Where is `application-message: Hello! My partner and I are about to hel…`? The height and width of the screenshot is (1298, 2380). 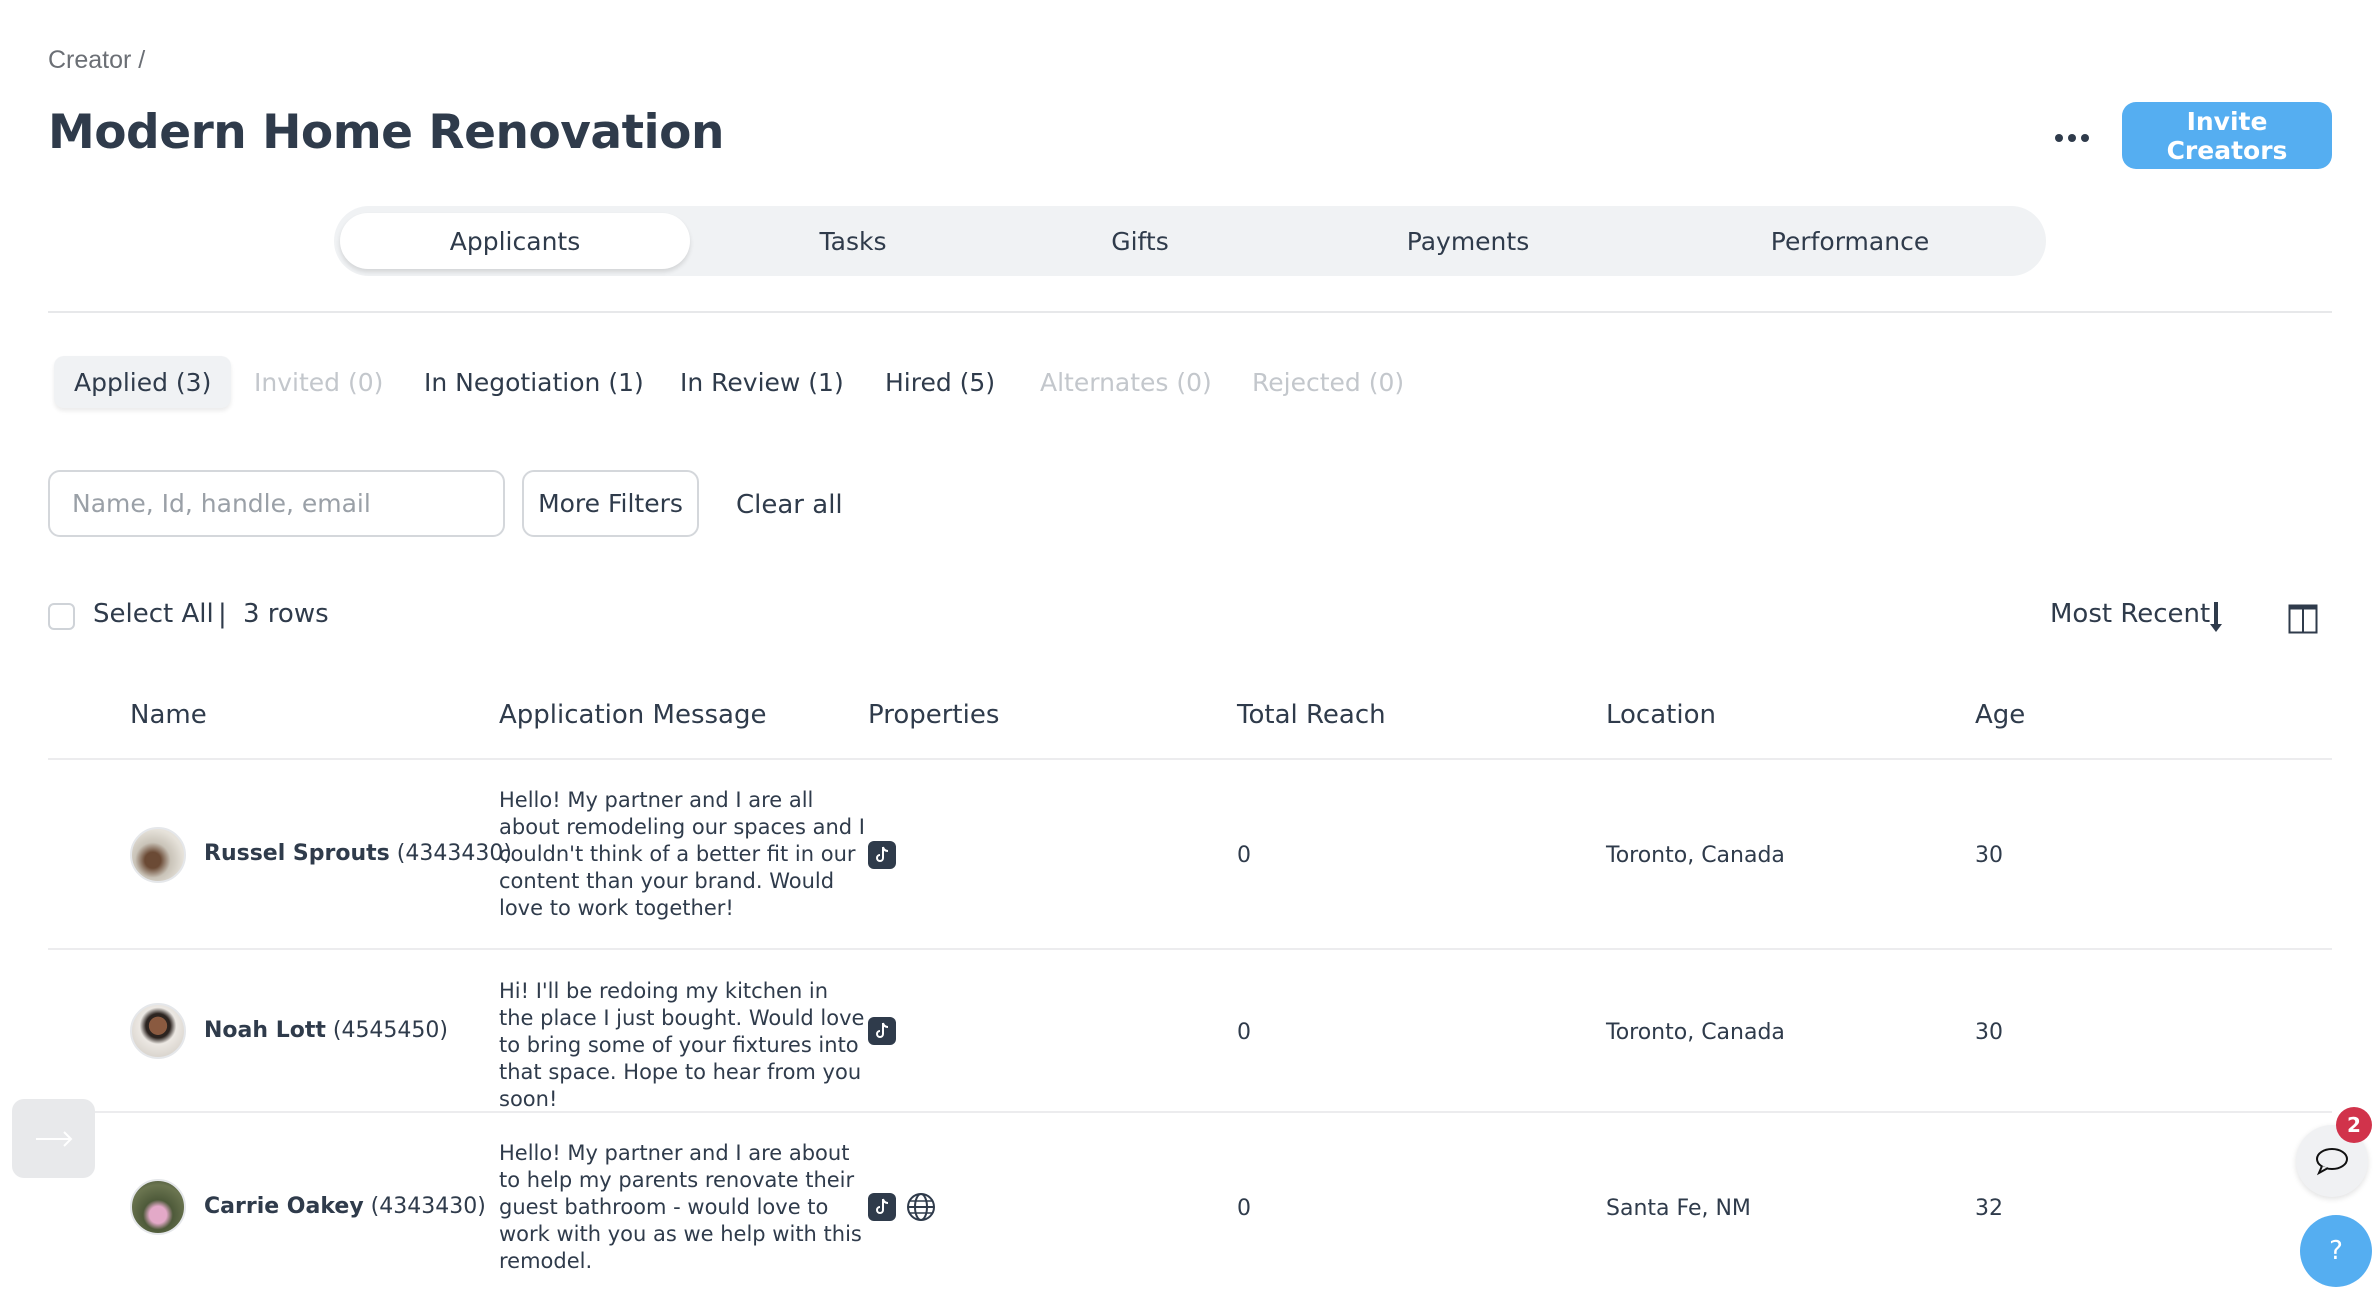
application-message: Hello! My partner and I are about to hel… is located at coordinates (680, 1207).